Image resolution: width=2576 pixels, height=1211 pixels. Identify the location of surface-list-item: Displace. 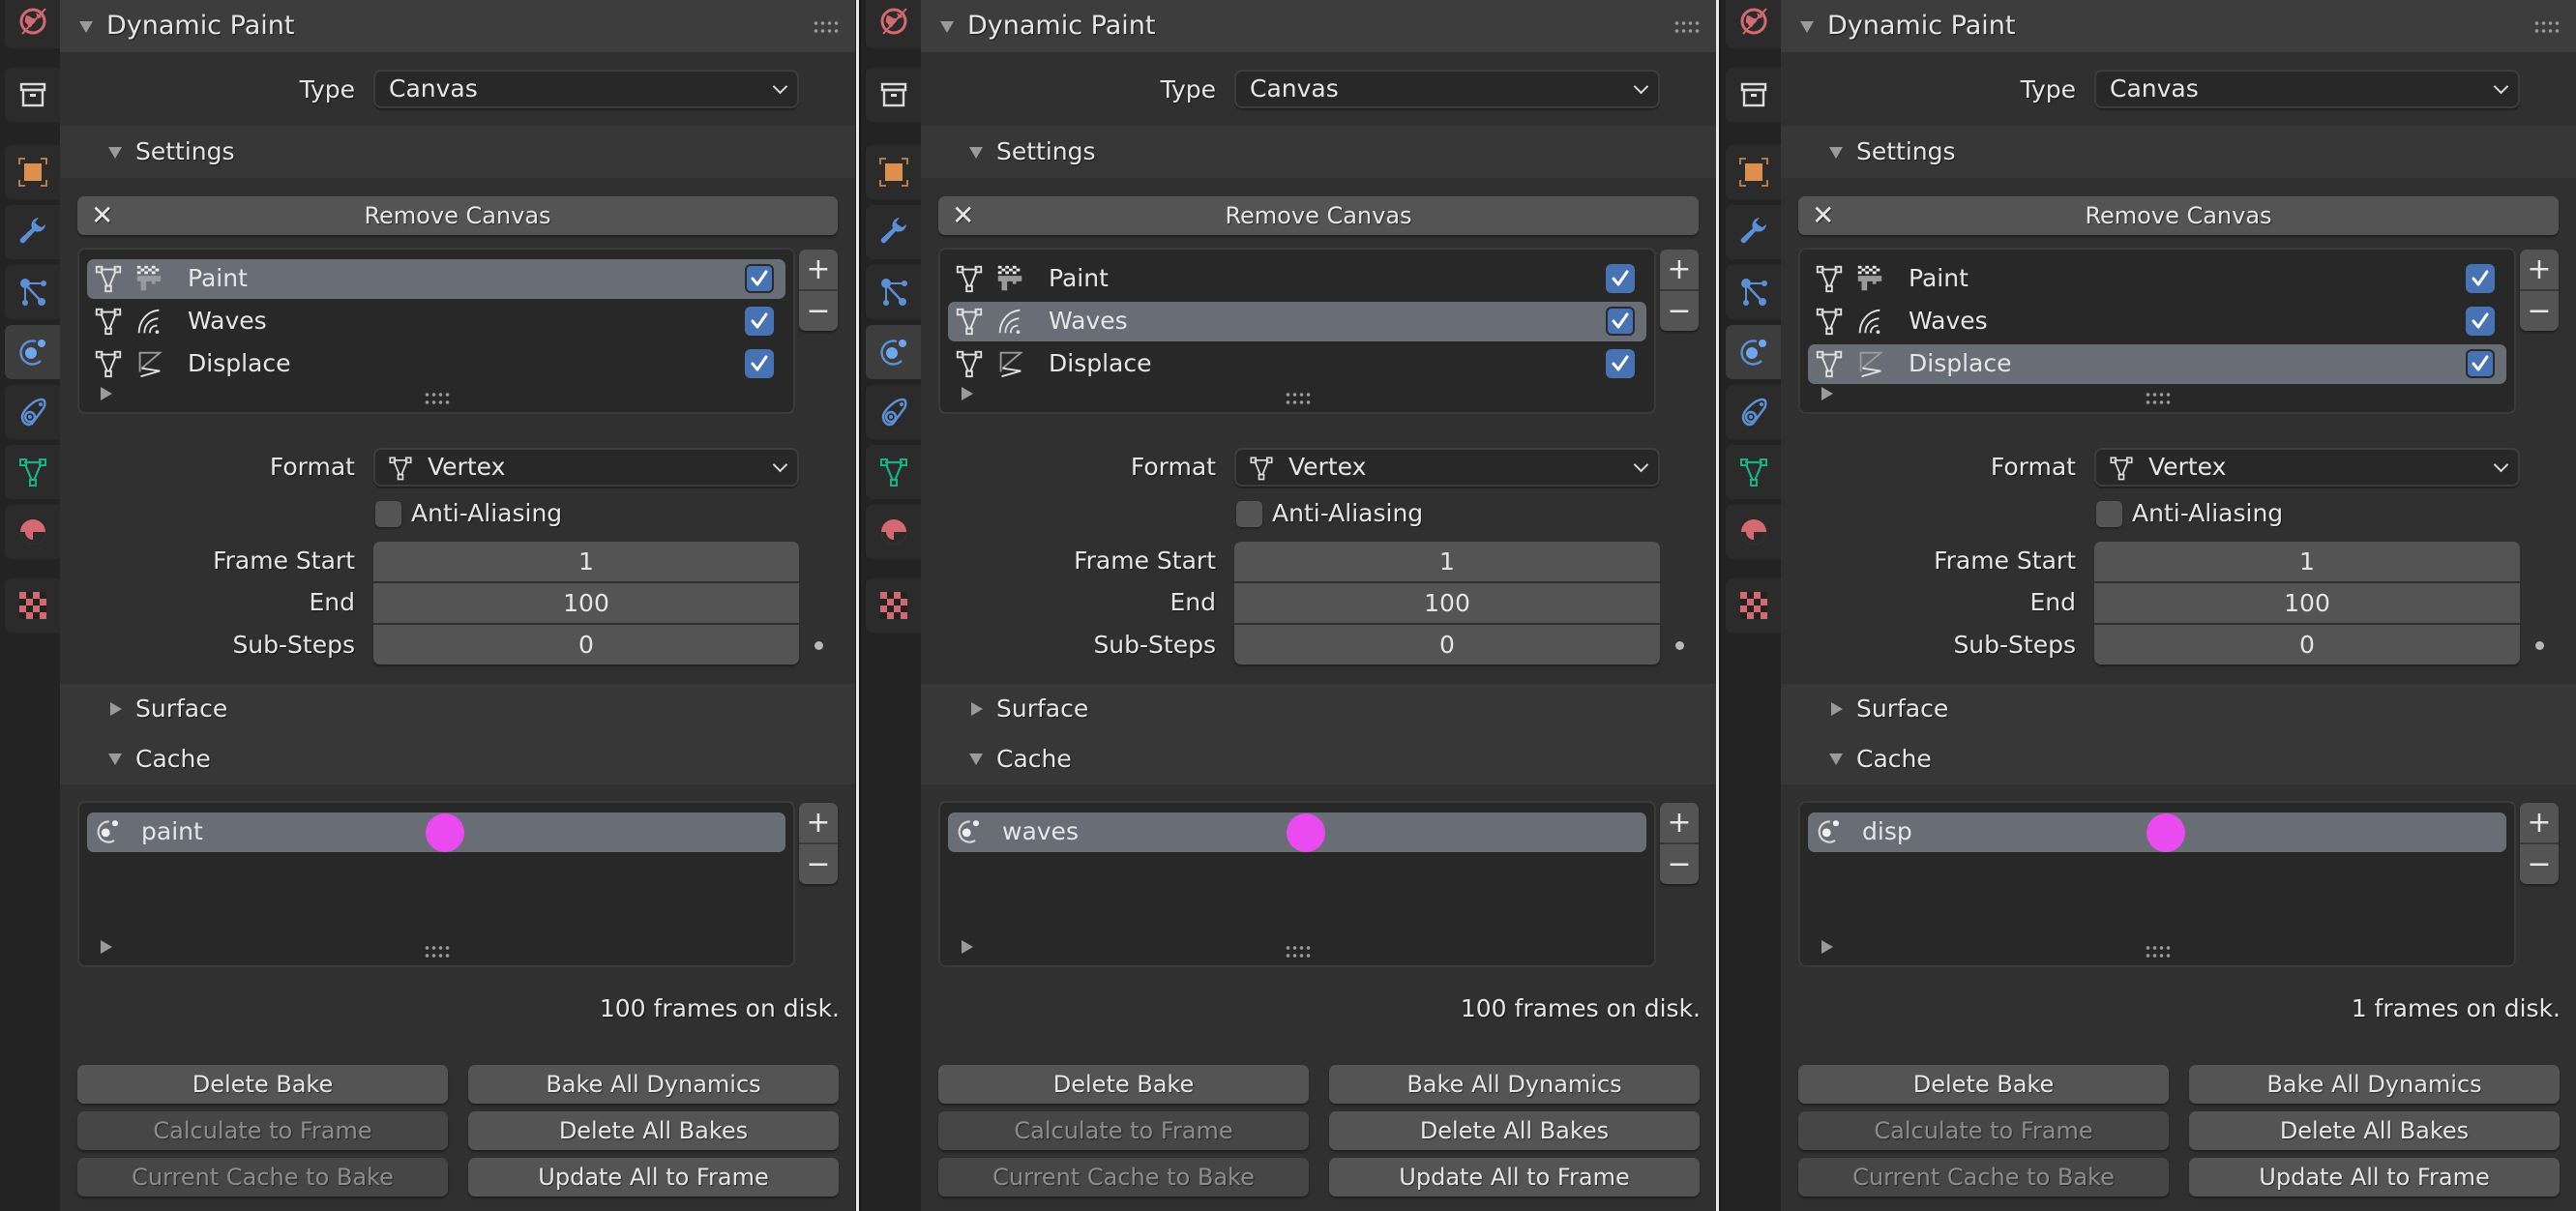
(436, 364).